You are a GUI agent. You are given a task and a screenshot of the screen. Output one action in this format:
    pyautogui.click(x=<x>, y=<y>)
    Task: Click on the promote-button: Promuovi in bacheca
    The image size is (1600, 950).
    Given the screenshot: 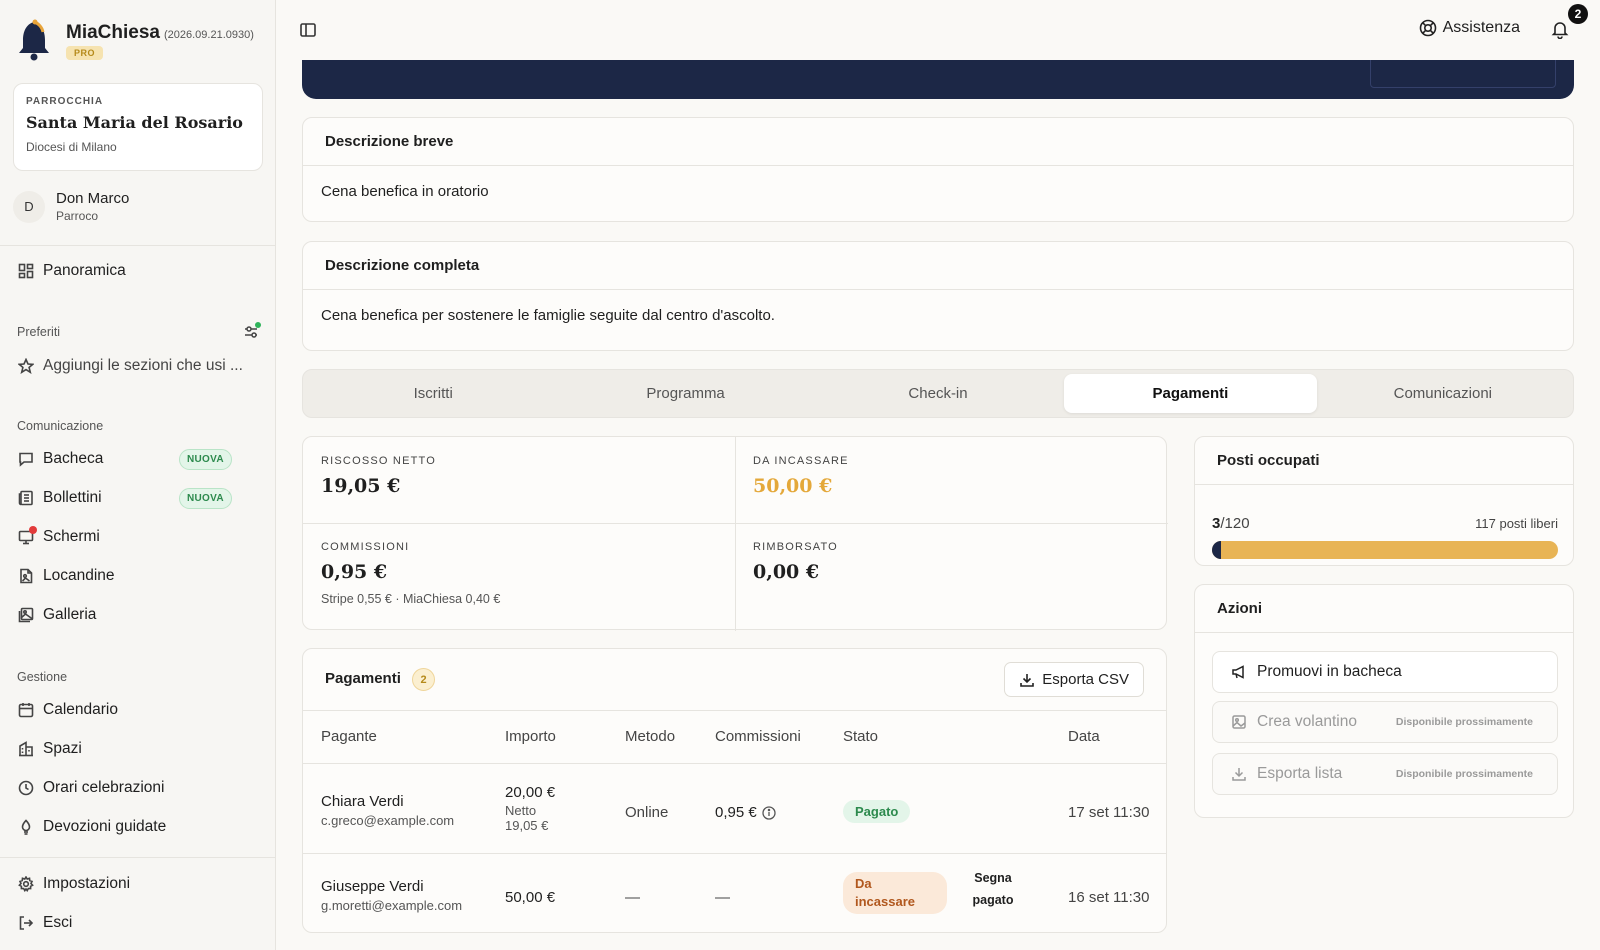 What is the action you would take?
    pyautogui.click(x=1385, y=672)
    